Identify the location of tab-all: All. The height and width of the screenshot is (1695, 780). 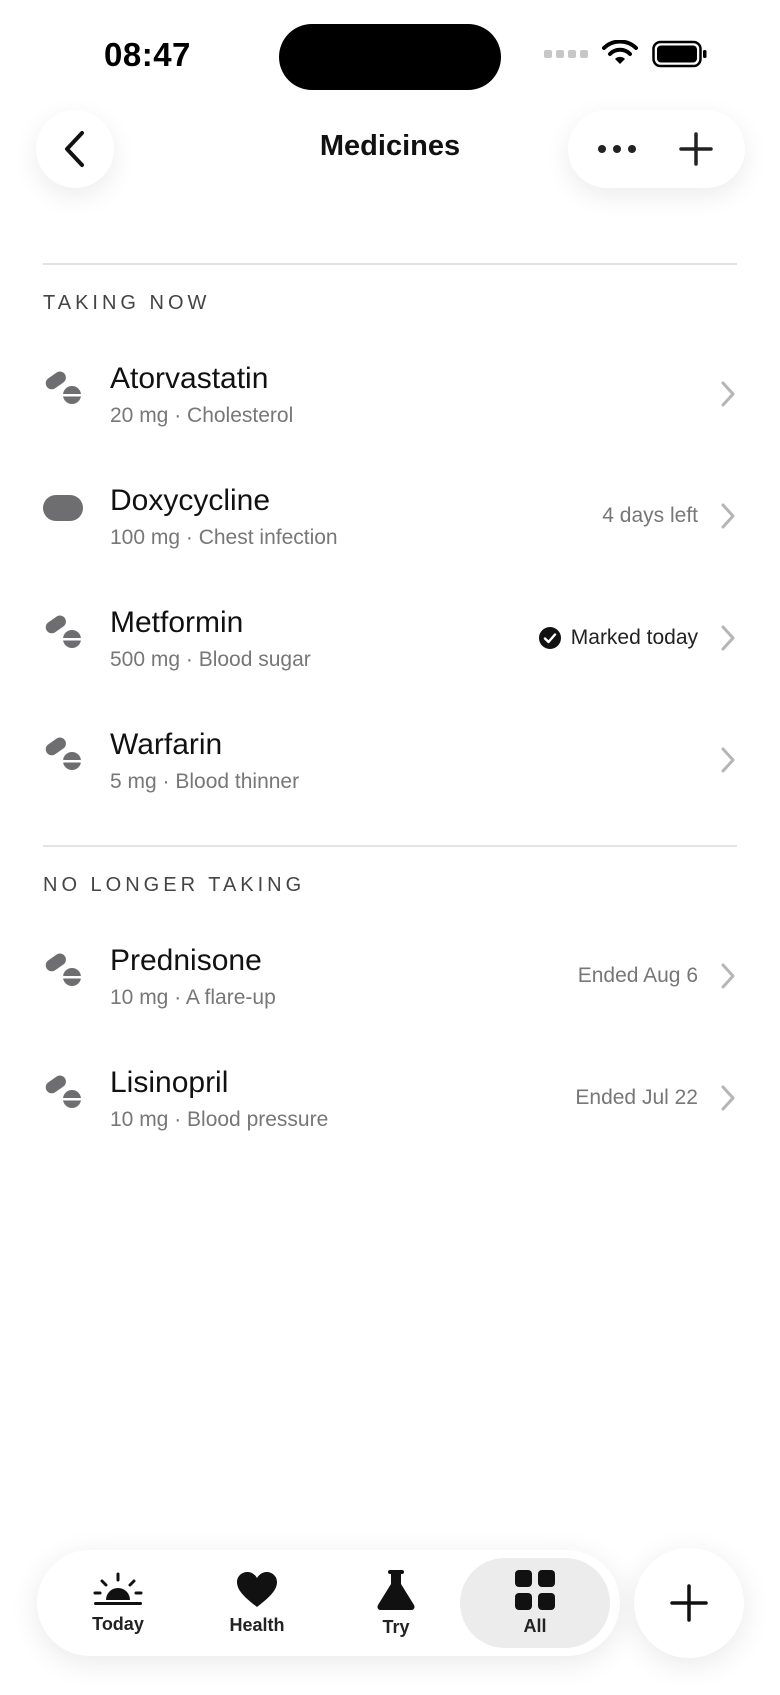
(535, 1603).